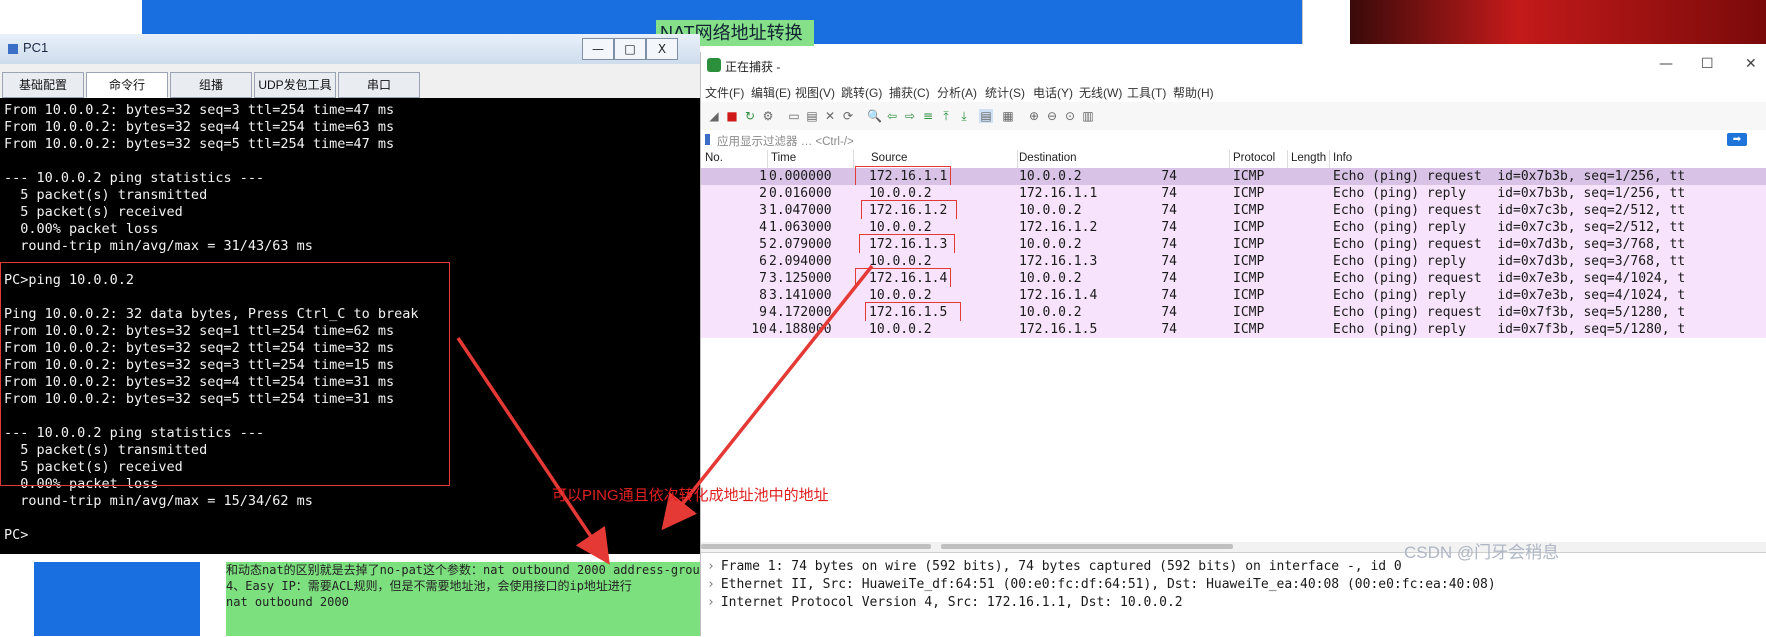 The height and width of the screenshot is (637, 1766). What do you see at coordinates (690, 495) in the screenshot?
I see `annotation-text: 可以PING通且依次转化成地址池中的地址` at bounding box center [690, 495].